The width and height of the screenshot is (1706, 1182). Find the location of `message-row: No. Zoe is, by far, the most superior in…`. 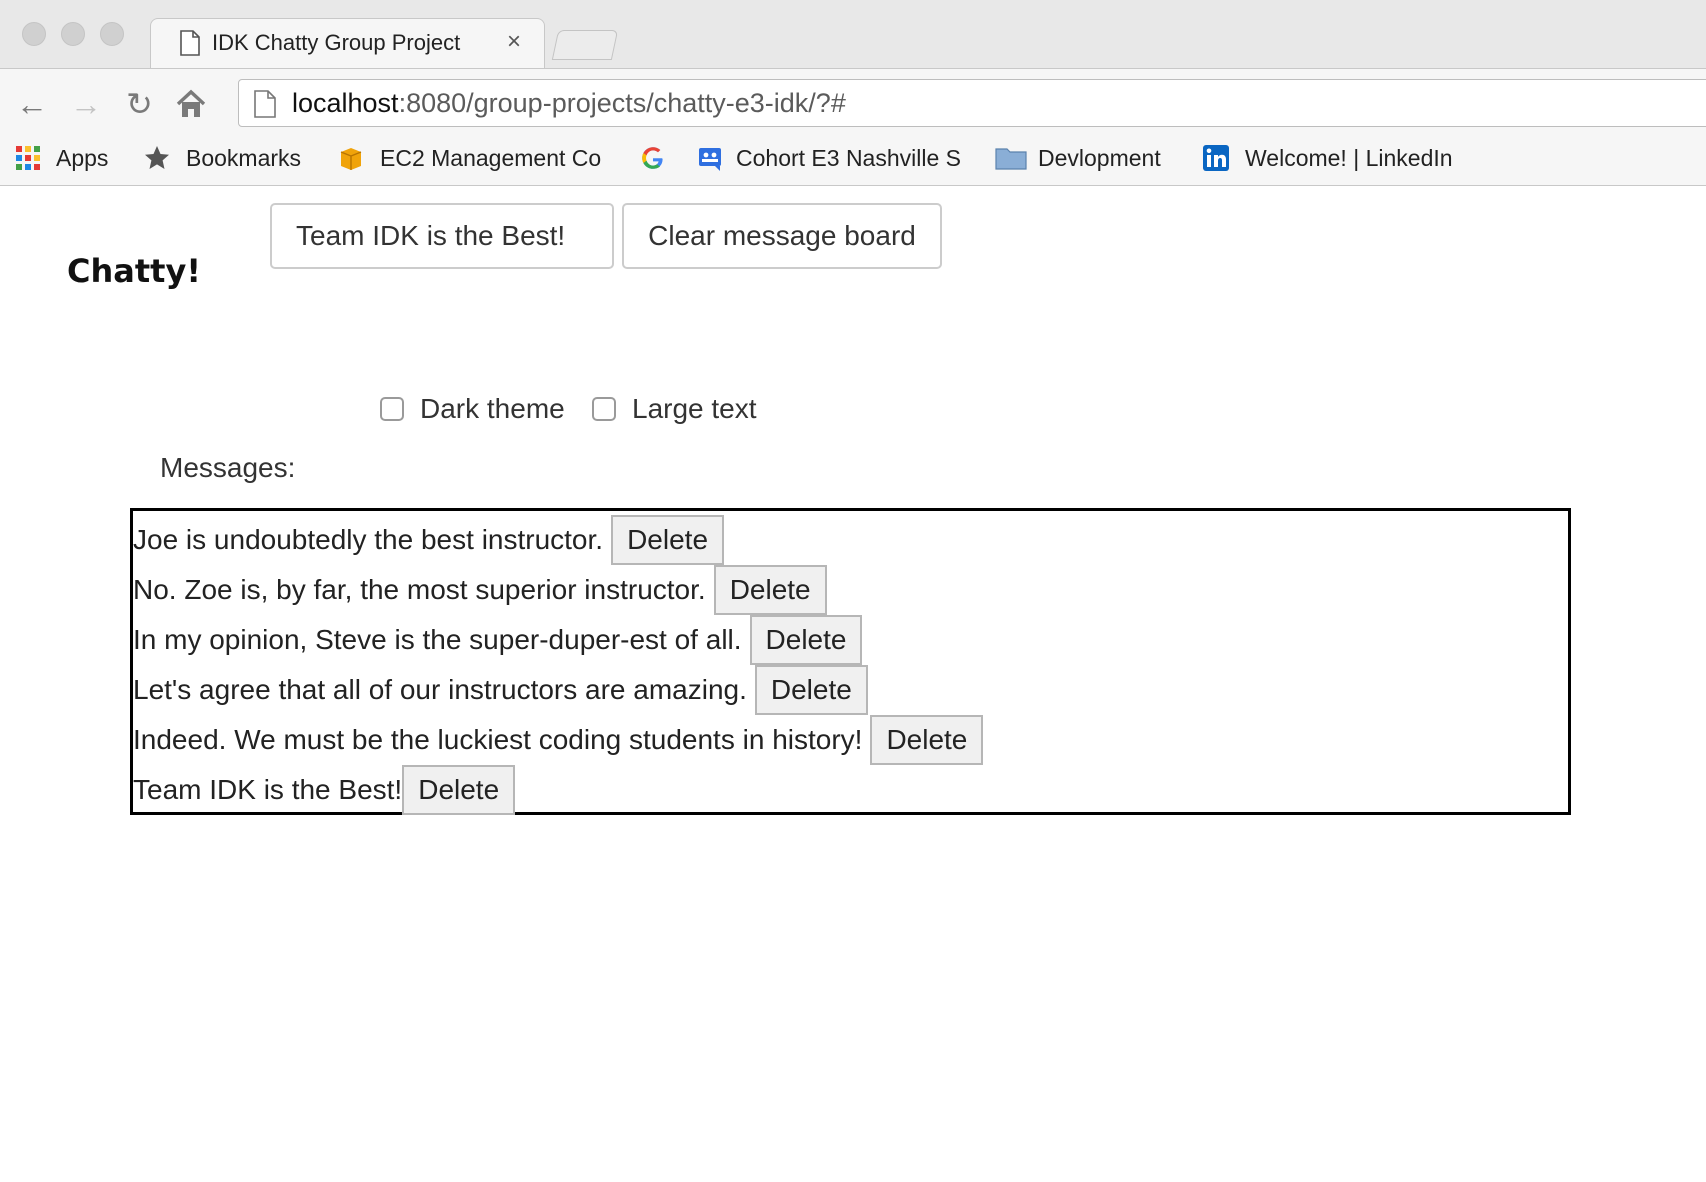

message-row: No. Zoe is, by far, the most superior in… is located at coordinates (850, 590).